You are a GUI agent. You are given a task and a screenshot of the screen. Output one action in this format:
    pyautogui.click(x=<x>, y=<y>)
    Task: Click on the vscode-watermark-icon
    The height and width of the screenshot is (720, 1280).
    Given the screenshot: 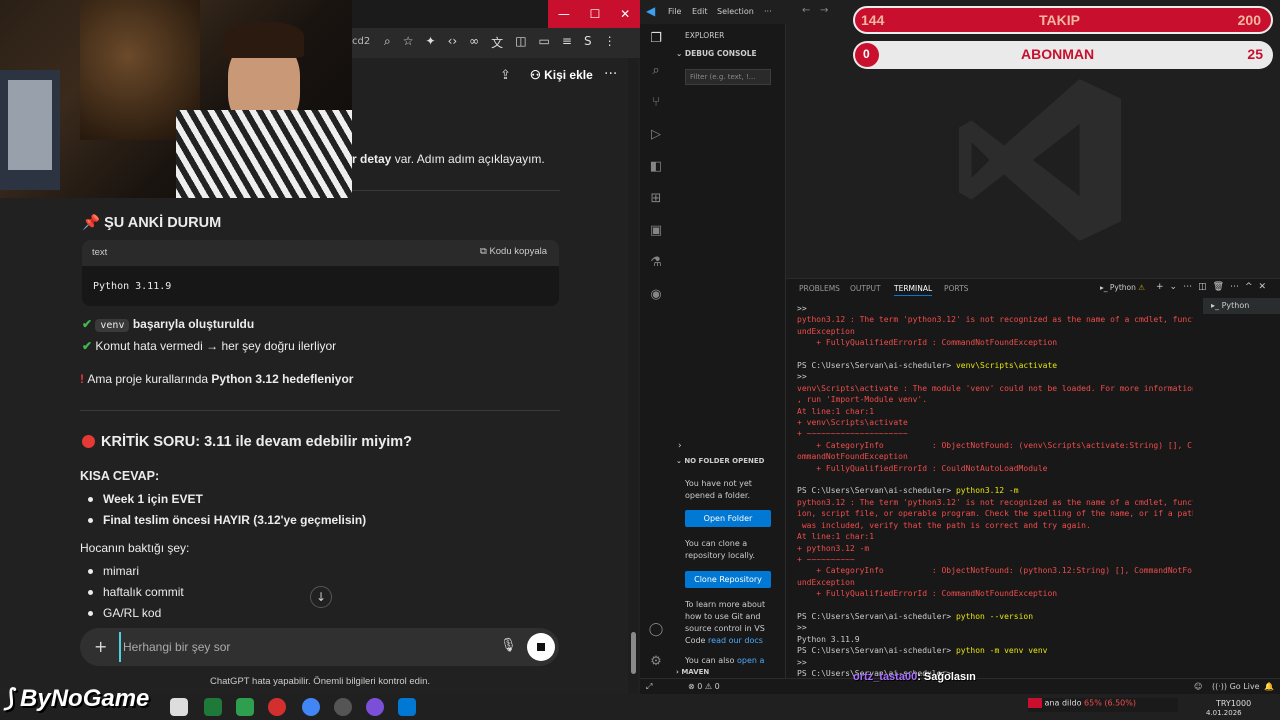 What is the action you would take?
    pyautogui.click(x=1040, y=160)
    